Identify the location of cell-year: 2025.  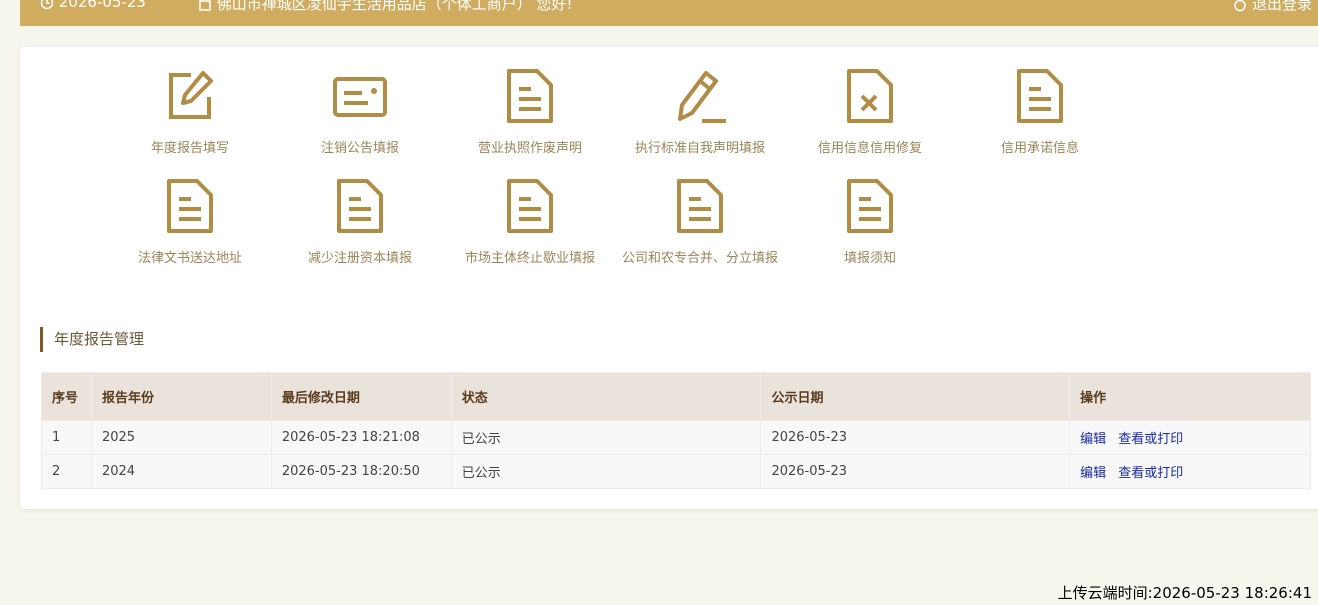
(181, 437).